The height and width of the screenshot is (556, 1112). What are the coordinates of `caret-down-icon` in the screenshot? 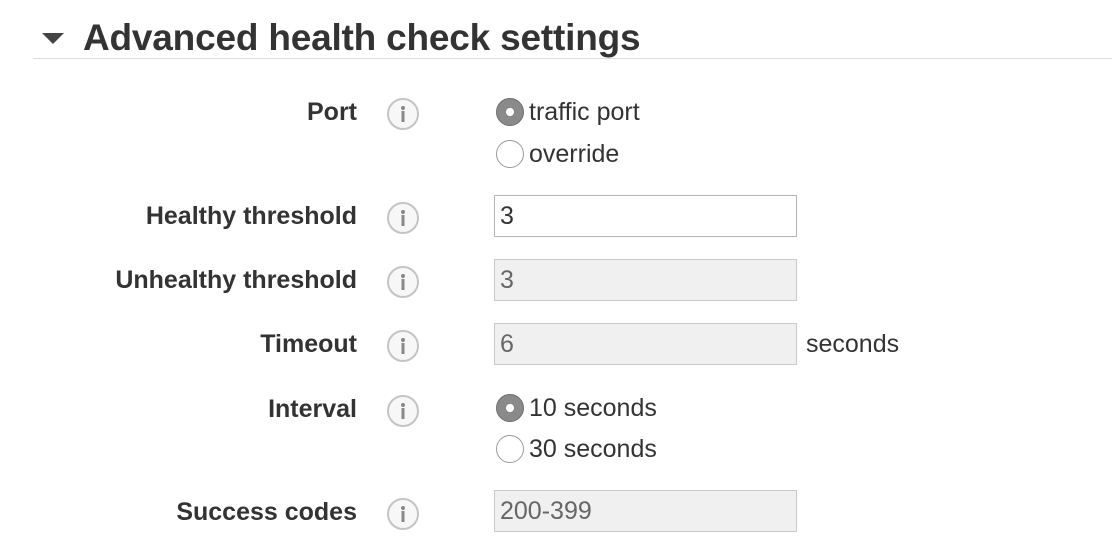 It's located at (53, 38).